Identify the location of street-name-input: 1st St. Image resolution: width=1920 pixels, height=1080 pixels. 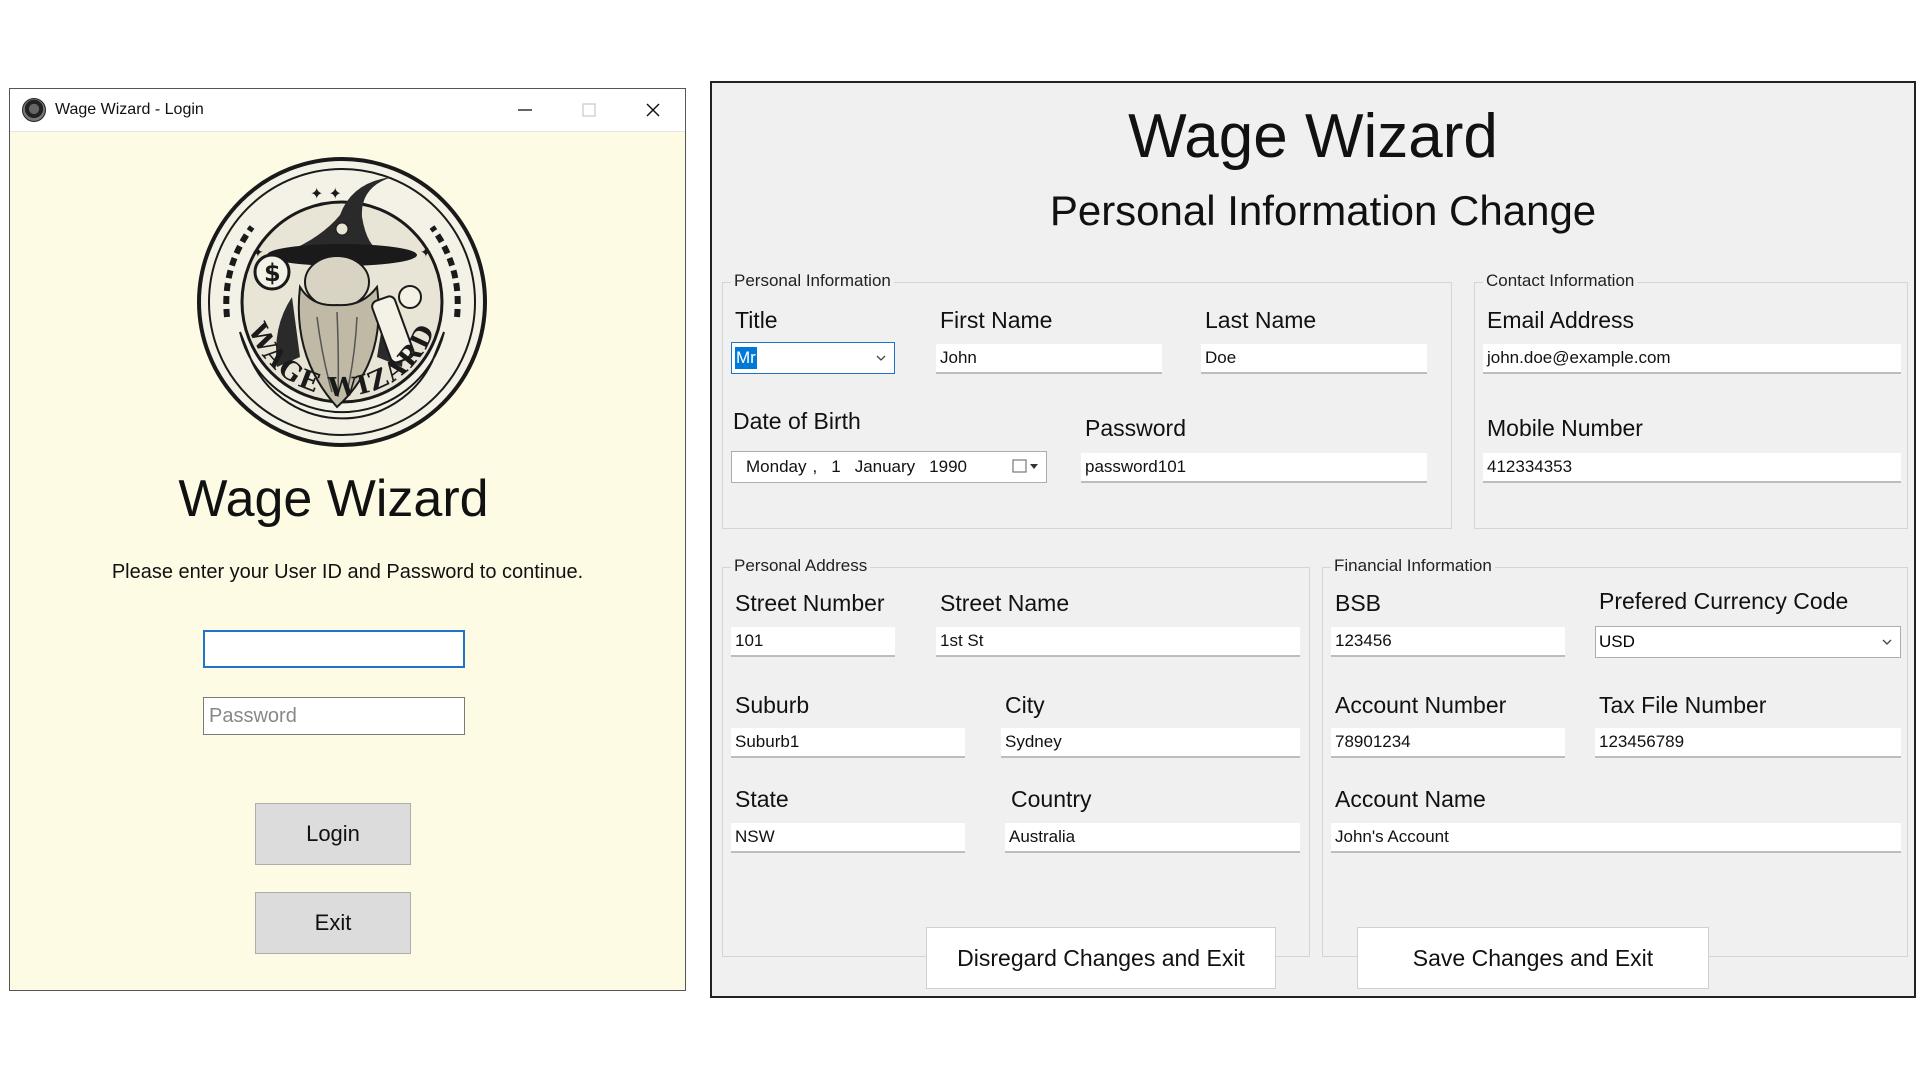
(1118, 642).